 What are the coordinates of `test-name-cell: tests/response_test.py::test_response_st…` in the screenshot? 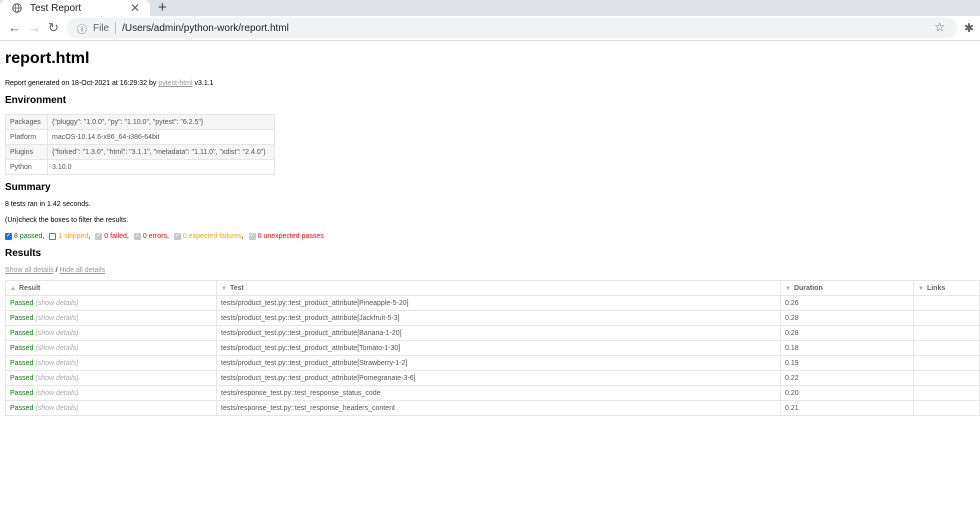 It's located at (498, 393).